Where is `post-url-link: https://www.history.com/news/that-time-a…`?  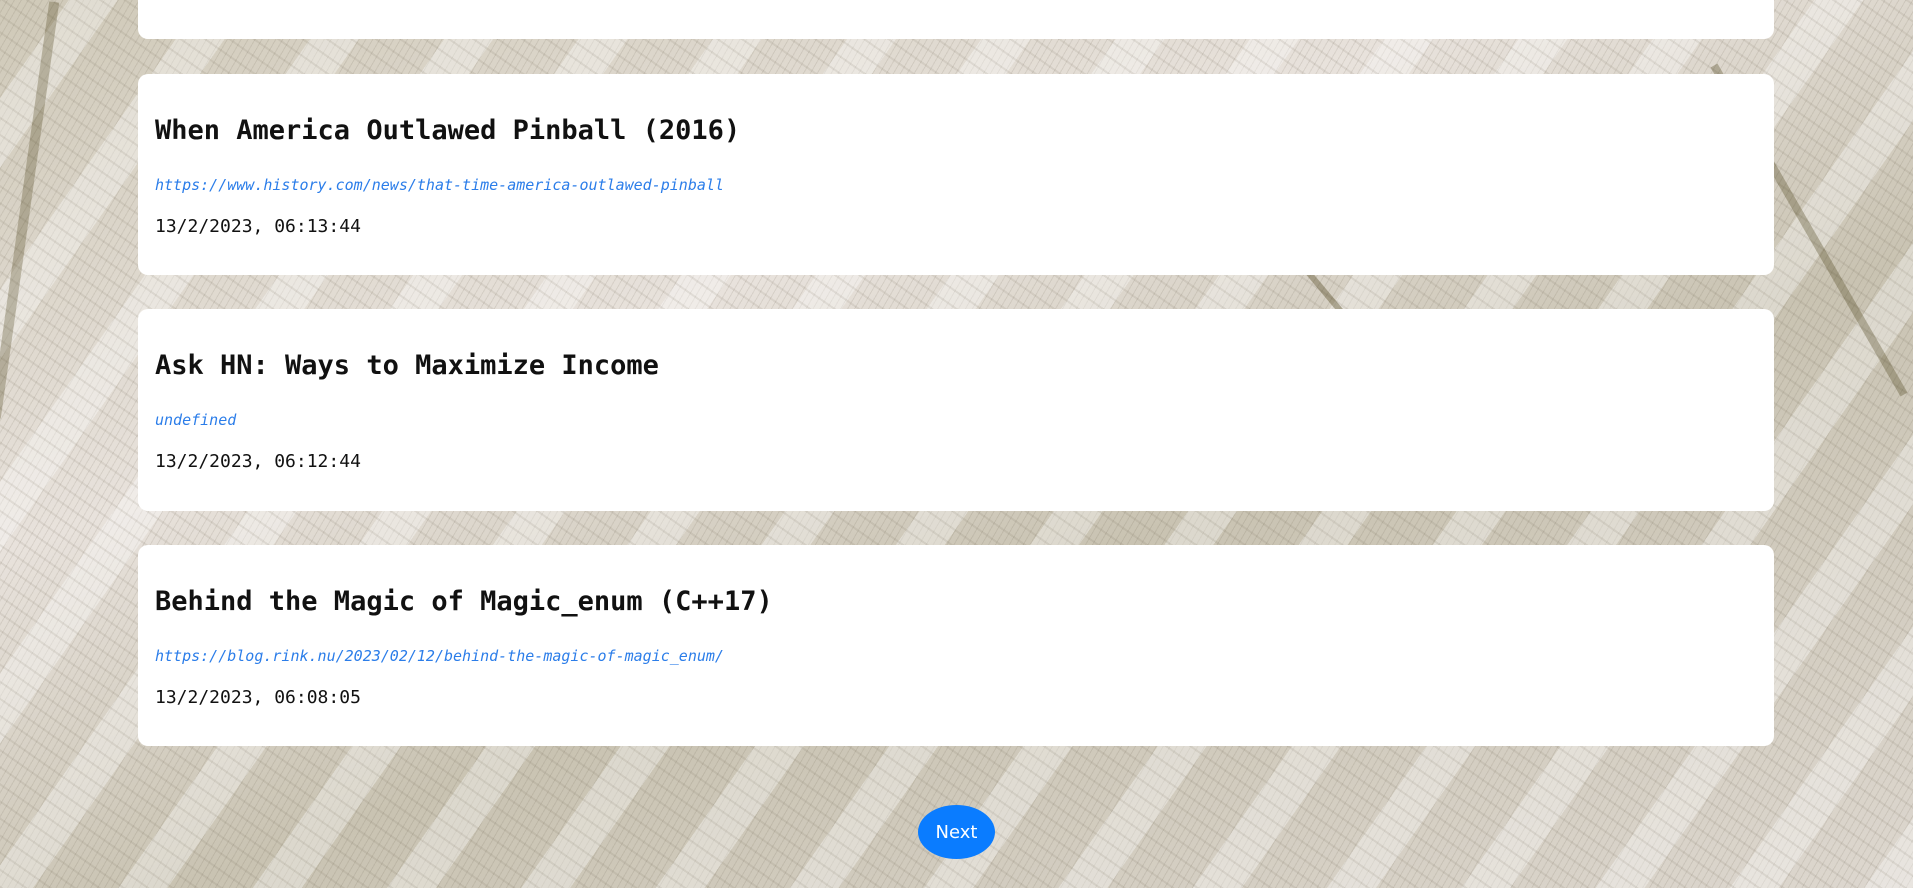 post-url-link: https://www.history.com/news/that-time-a… is located at coordinates (439, 185).